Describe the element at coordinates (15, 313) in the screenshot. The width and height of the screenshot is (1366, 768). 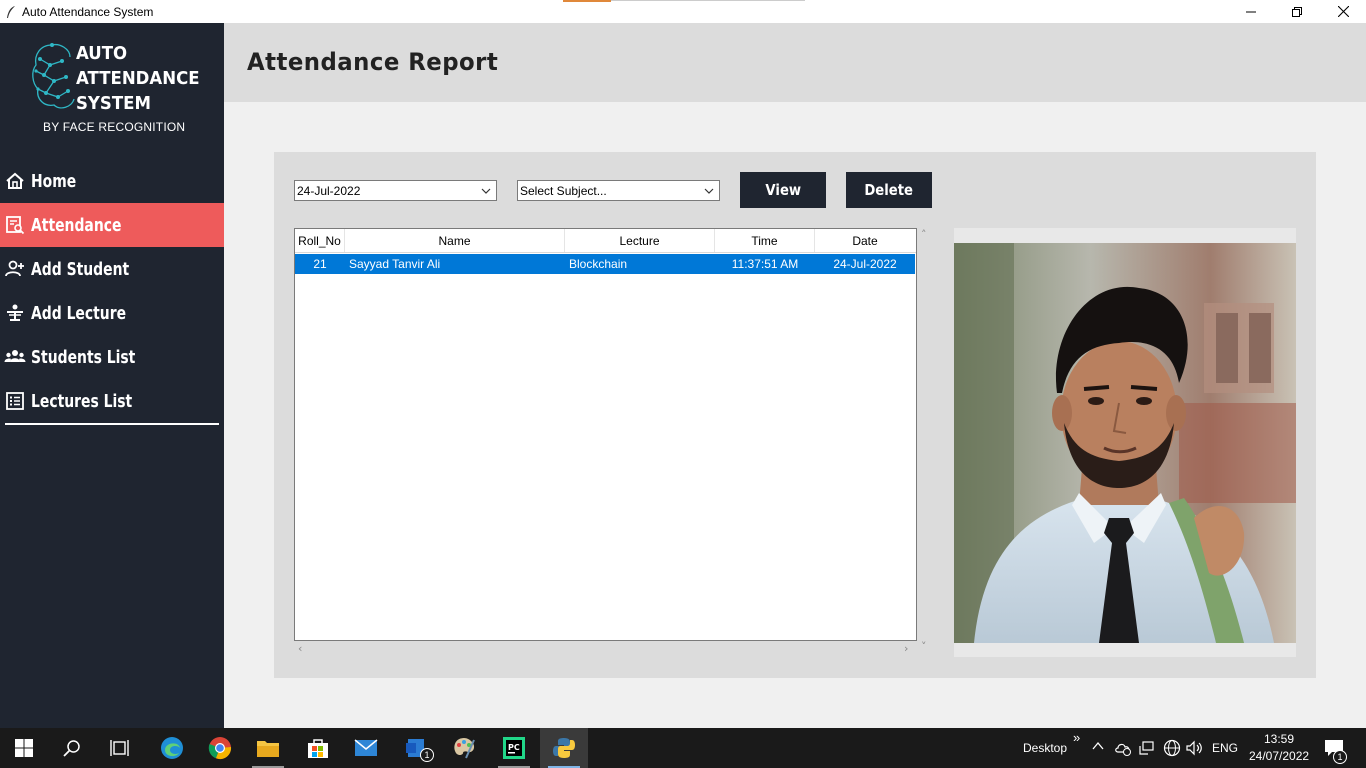
I see `lecture-icon` at that location.